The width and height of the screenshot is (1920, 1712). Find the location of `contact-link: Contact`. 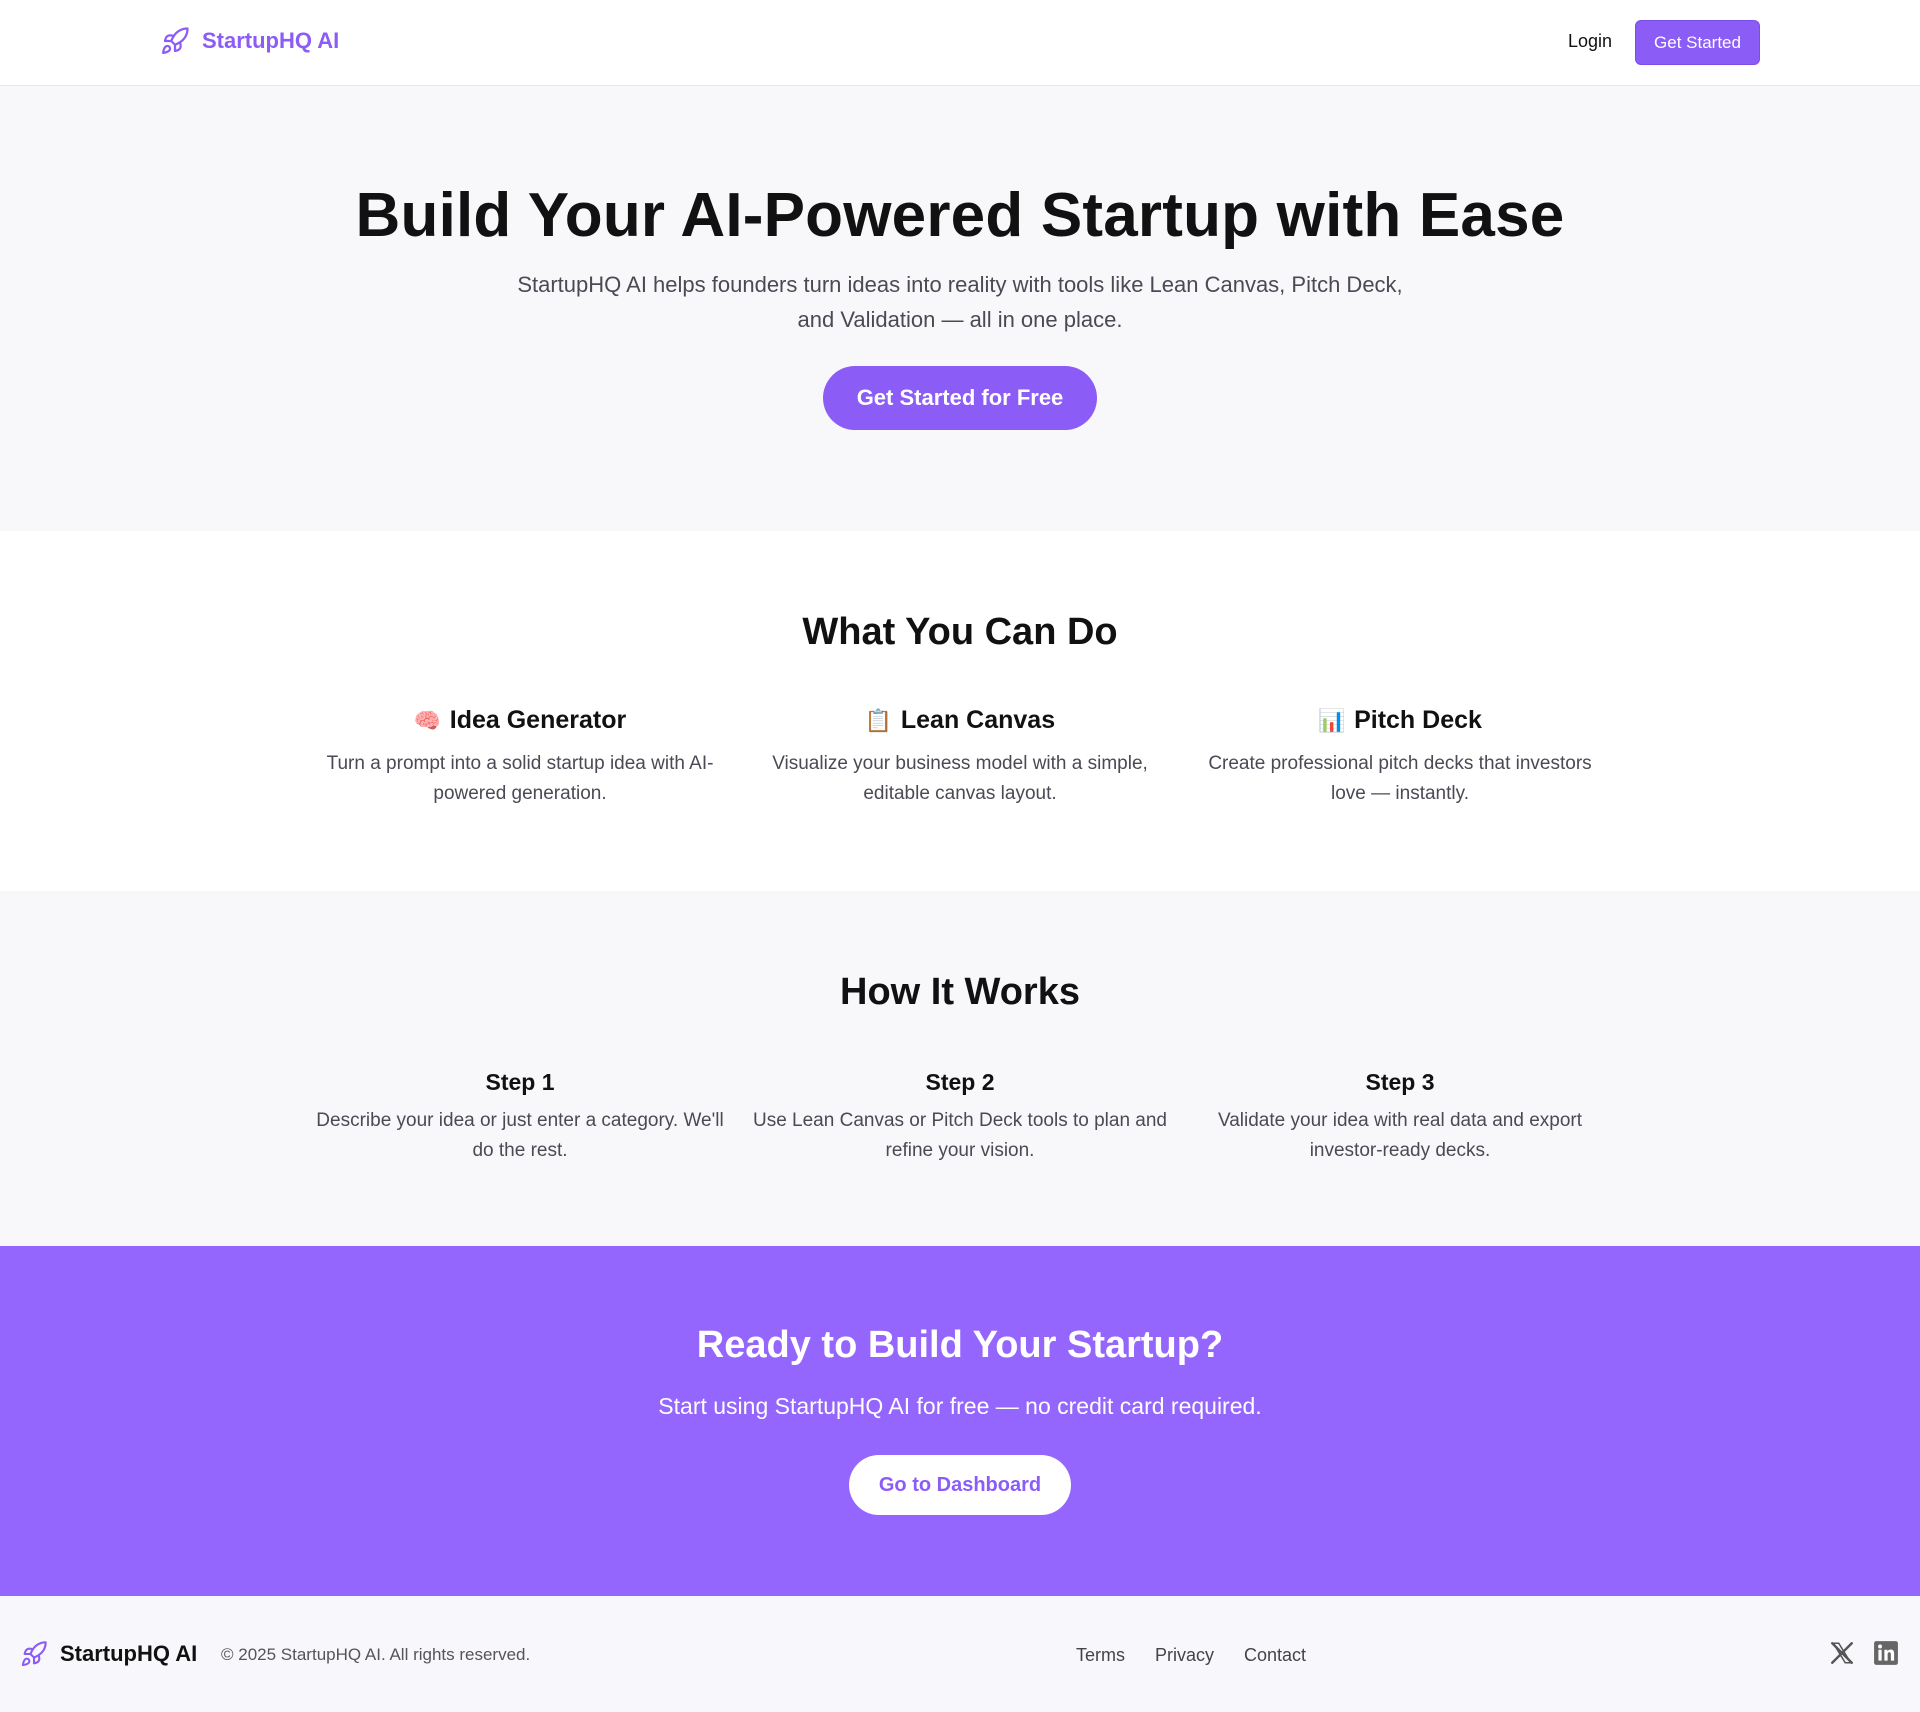

contact-link: Contact is located at coordinates (1275, 1655).